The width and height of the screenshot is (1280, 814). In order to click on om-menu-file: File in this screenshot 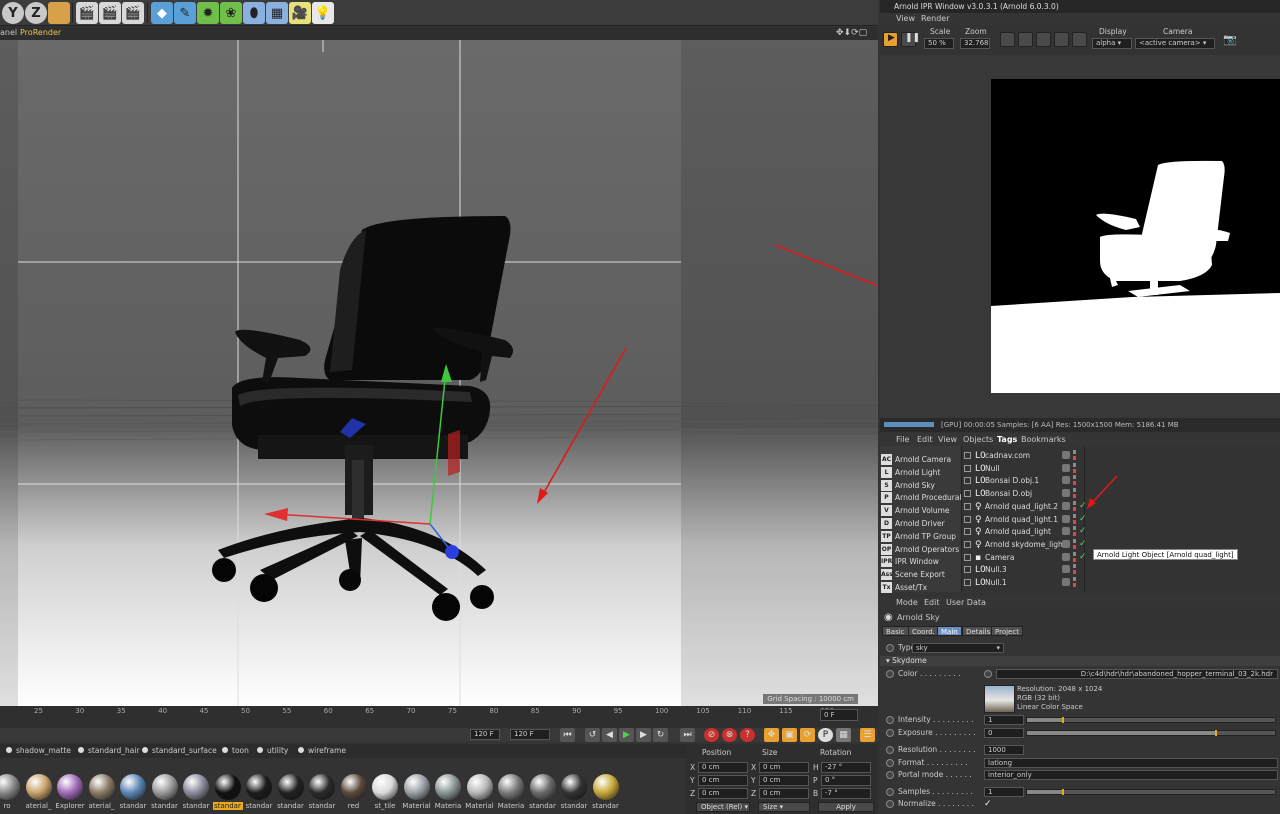, I will do `click(902, 439)`.